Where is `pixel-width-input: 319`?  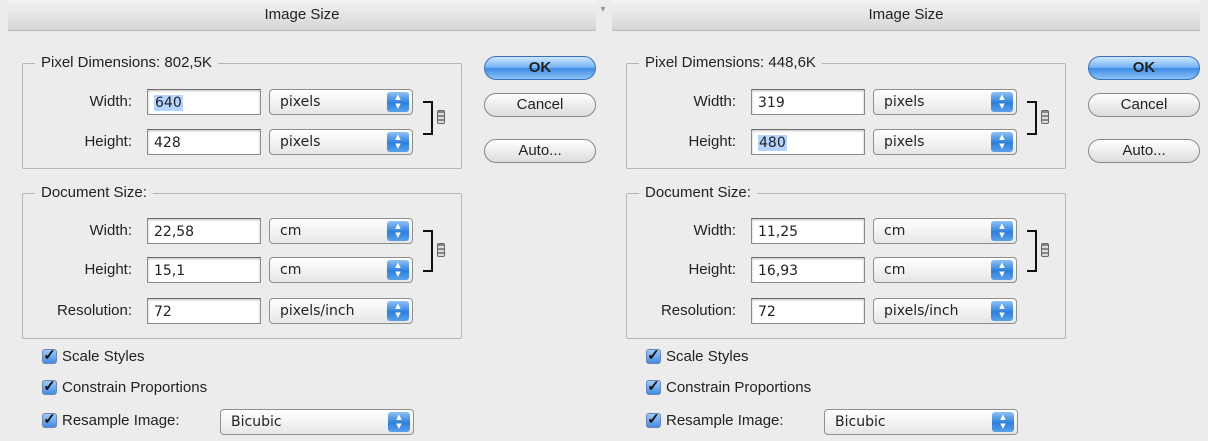 pixel-width-input: 319 is located at coordinates (808, 102).